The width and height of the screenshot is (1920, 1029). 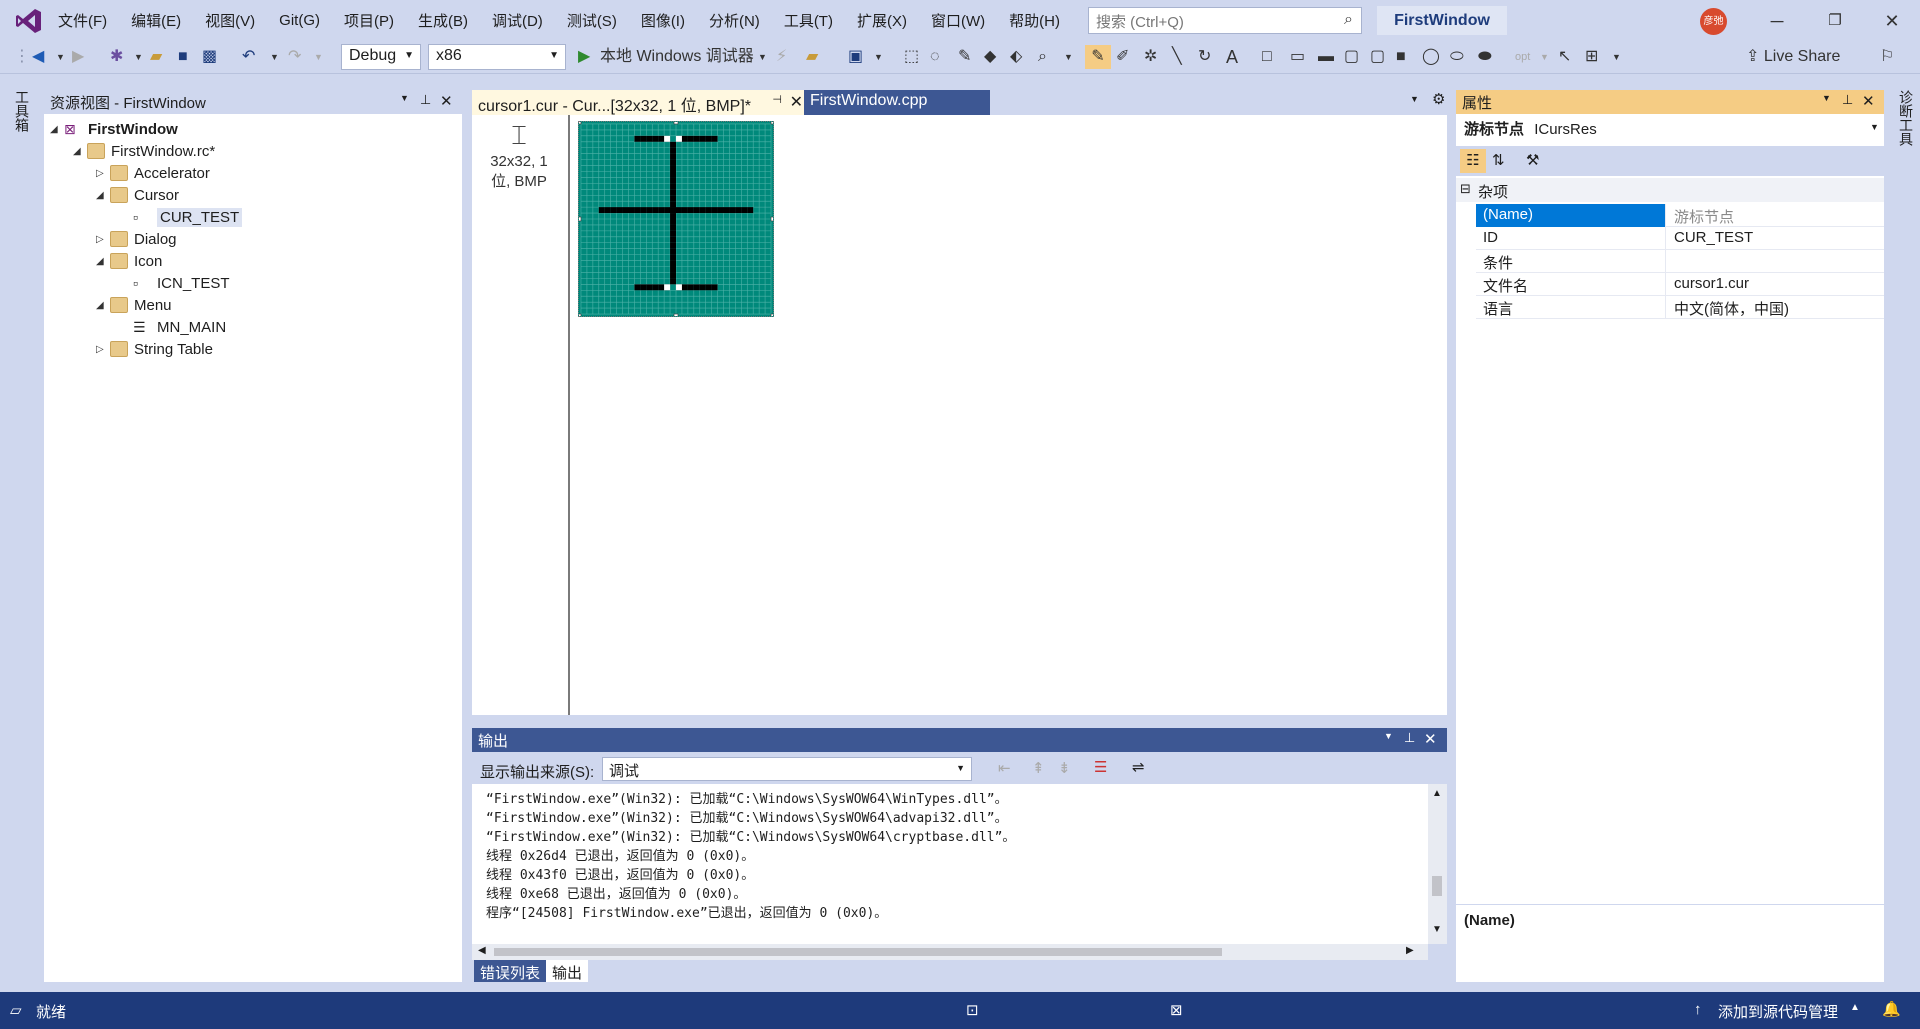 I want to click on debugger-label: 本地 Windows 调试器, so click(x=677, y=57).